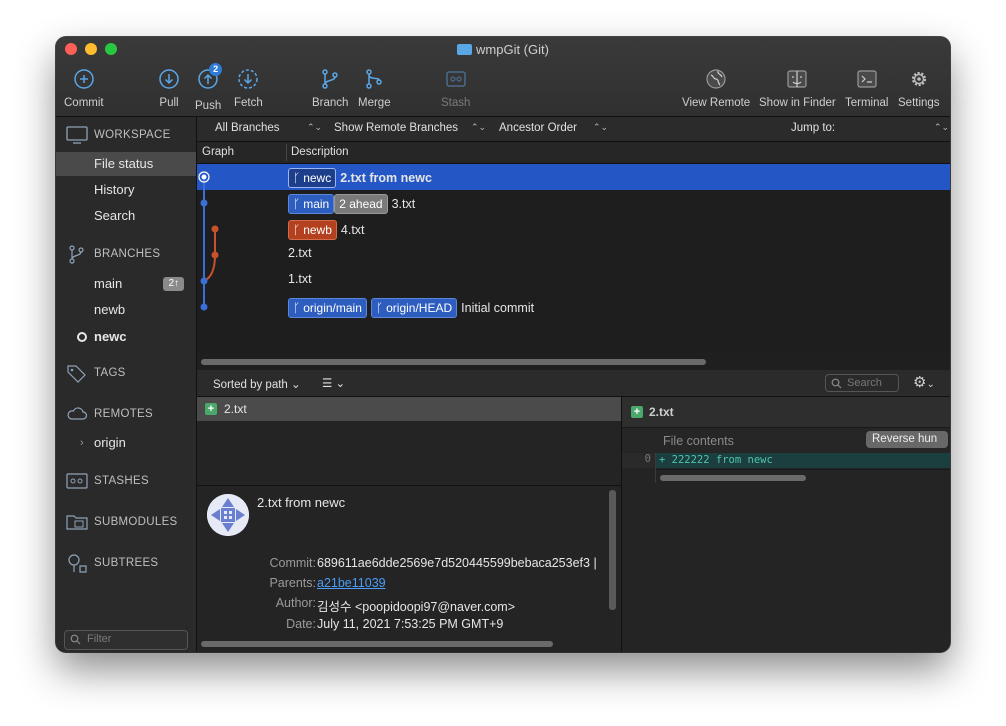 This screenshot has height=726, width=1006. I want to click on branches-select: All Branches, so click(247, 128).